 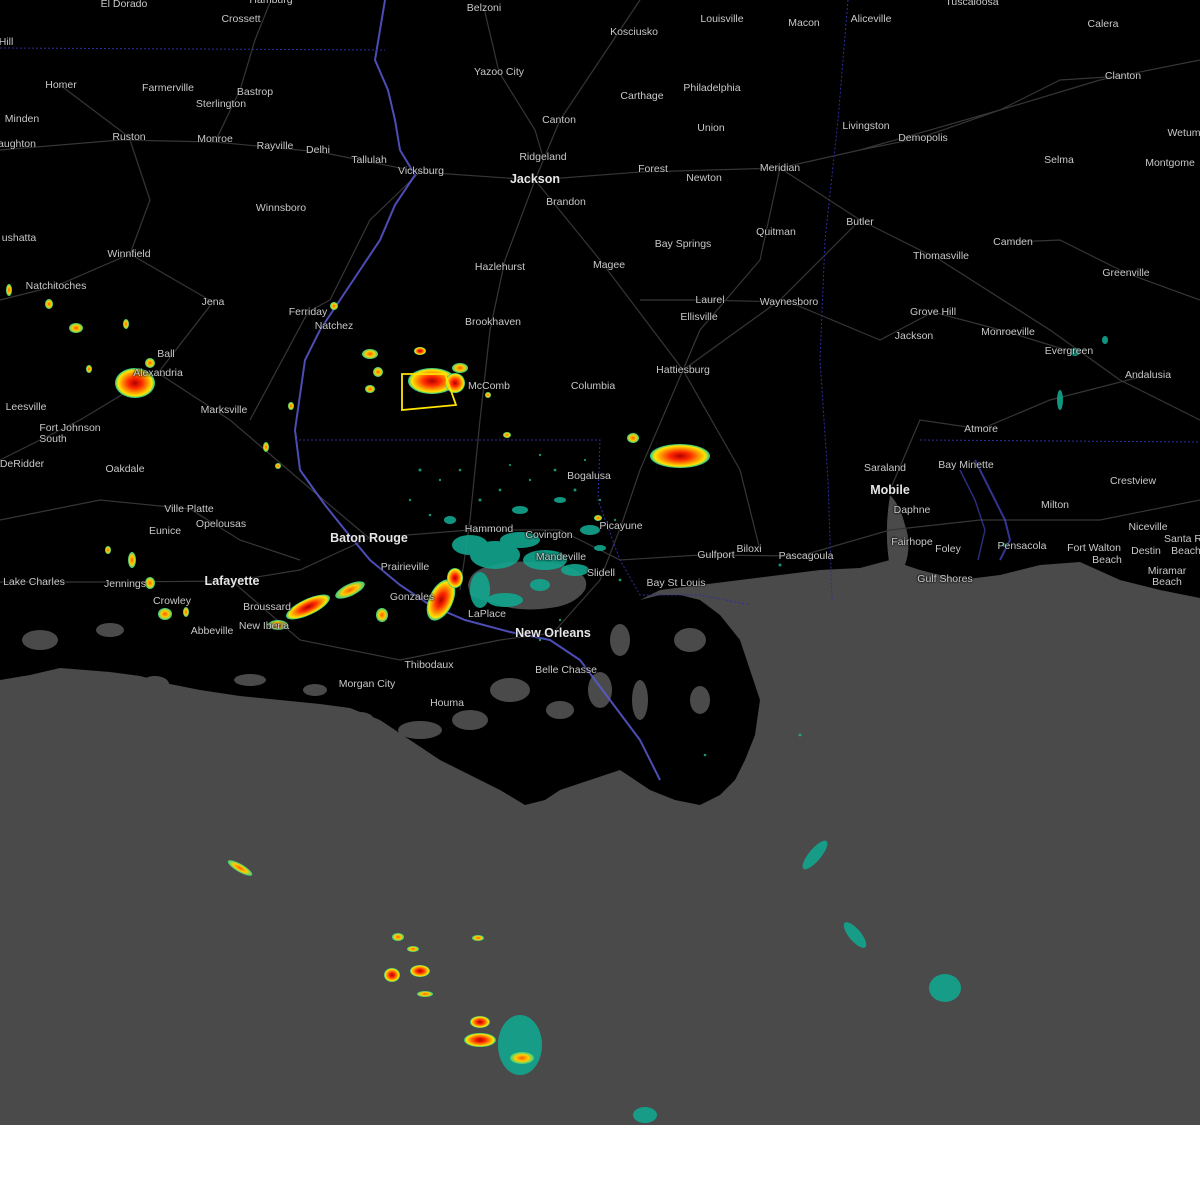 I want to click on mobile-bay, so click(x=897, y=531).